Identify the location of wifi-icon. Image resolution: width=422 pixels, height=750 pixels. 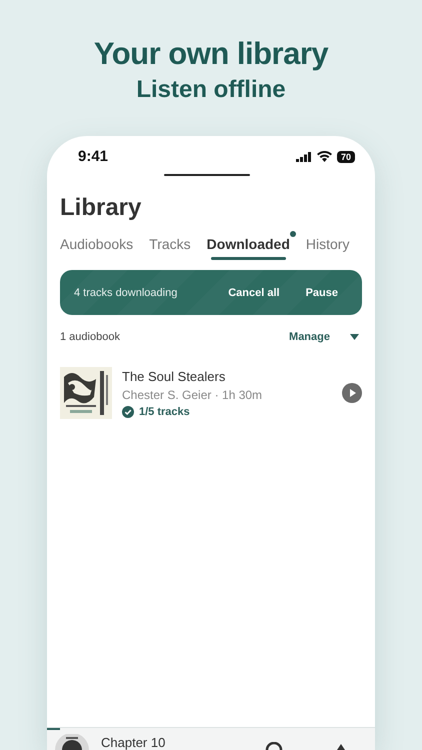
(324, 156).